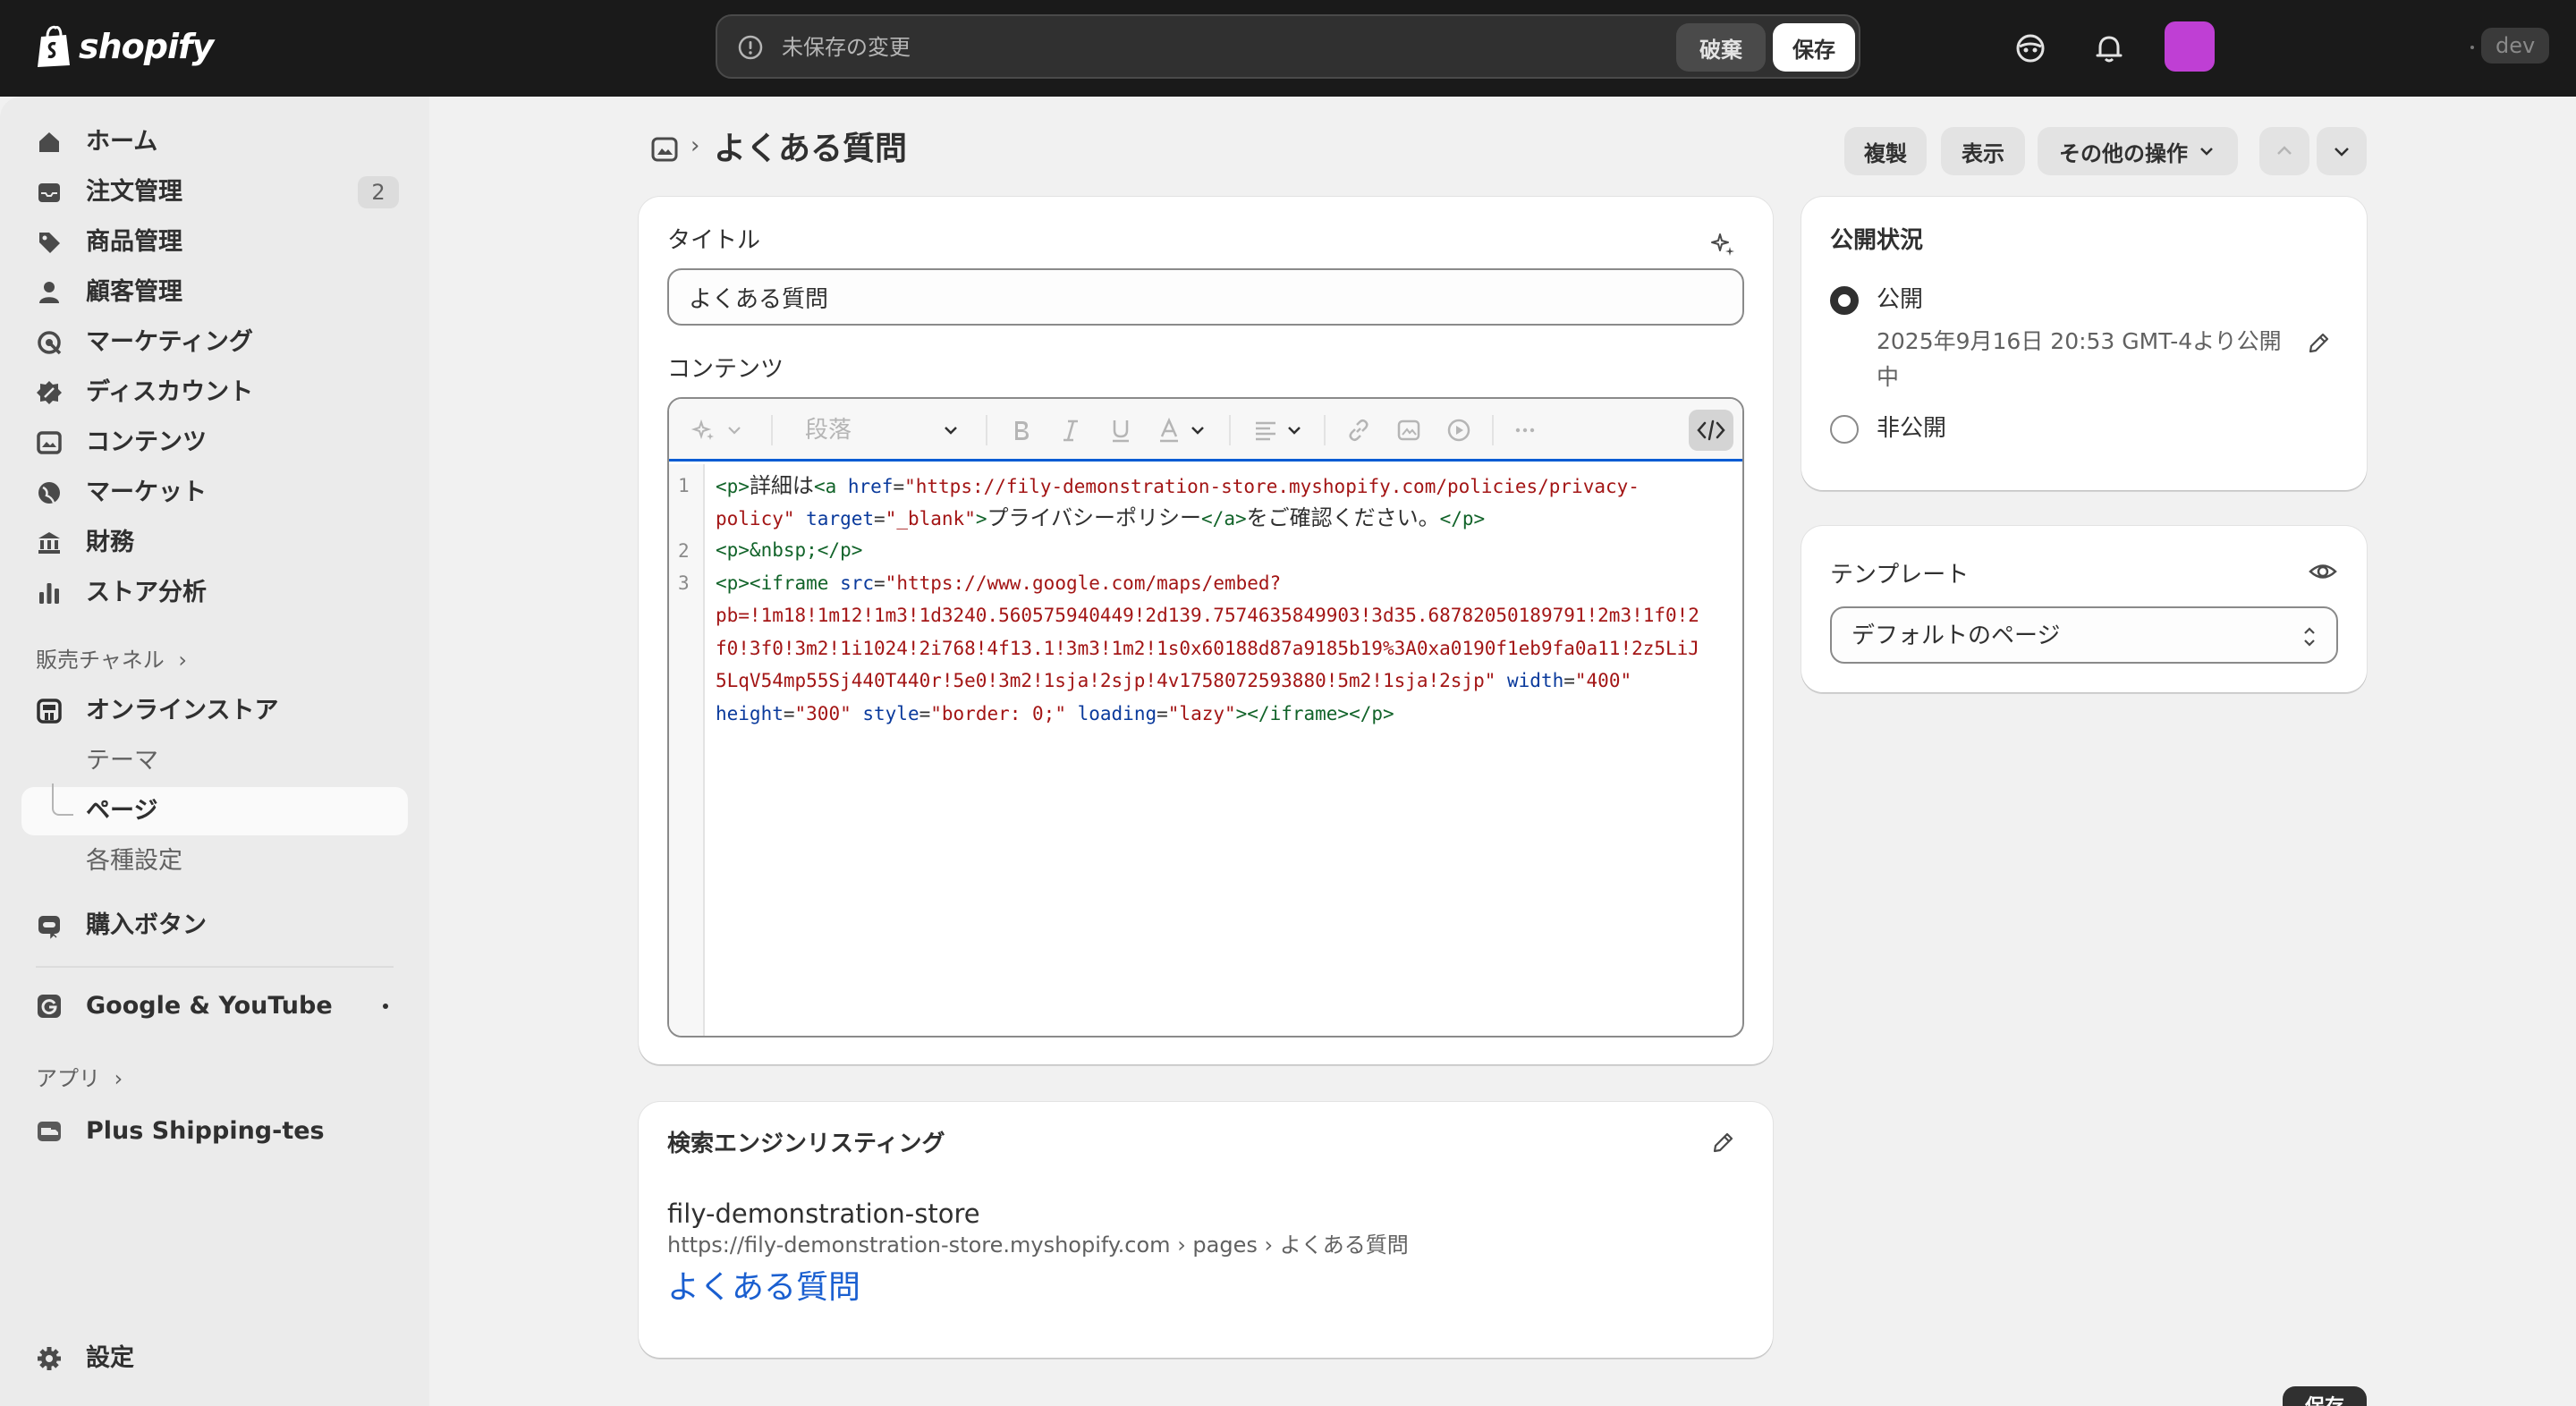  What do you see at coordinates (214, 243) in the screenshot?
I see `sidebar-item-products: 商品管理` at bounding box center [214, 243].